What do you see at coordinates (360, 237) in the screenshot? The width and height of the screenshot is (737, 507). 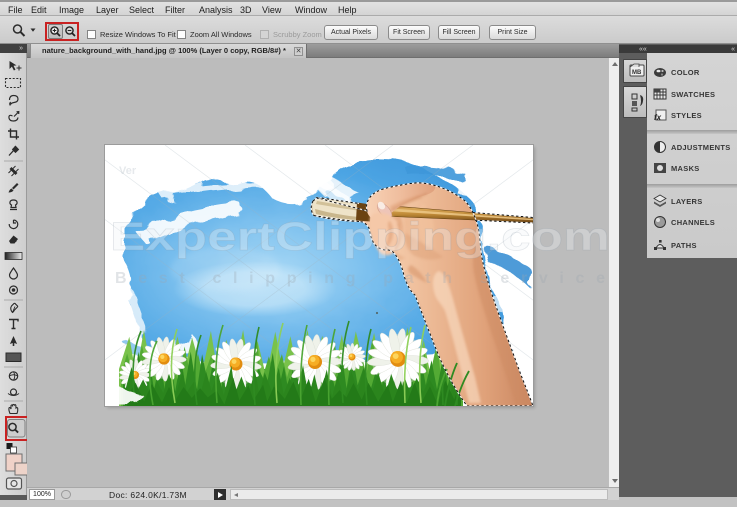 I see `svg-text: ExpertClipping.com` at bounding box center [360, 237].